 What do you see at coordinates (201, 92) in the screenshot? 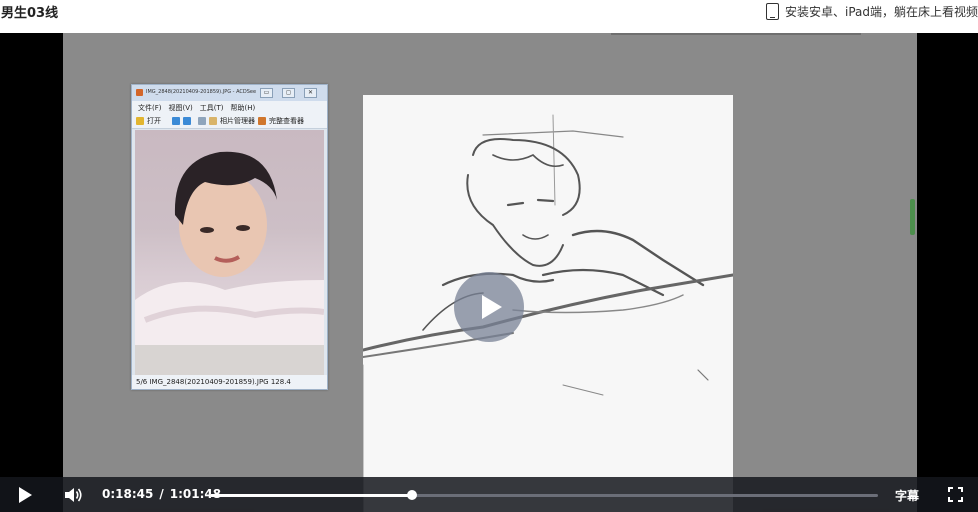
I see `viewer-title: IMG_2848(20210409-201859).JPG - ACDSee` at bounding box center [201, 92].